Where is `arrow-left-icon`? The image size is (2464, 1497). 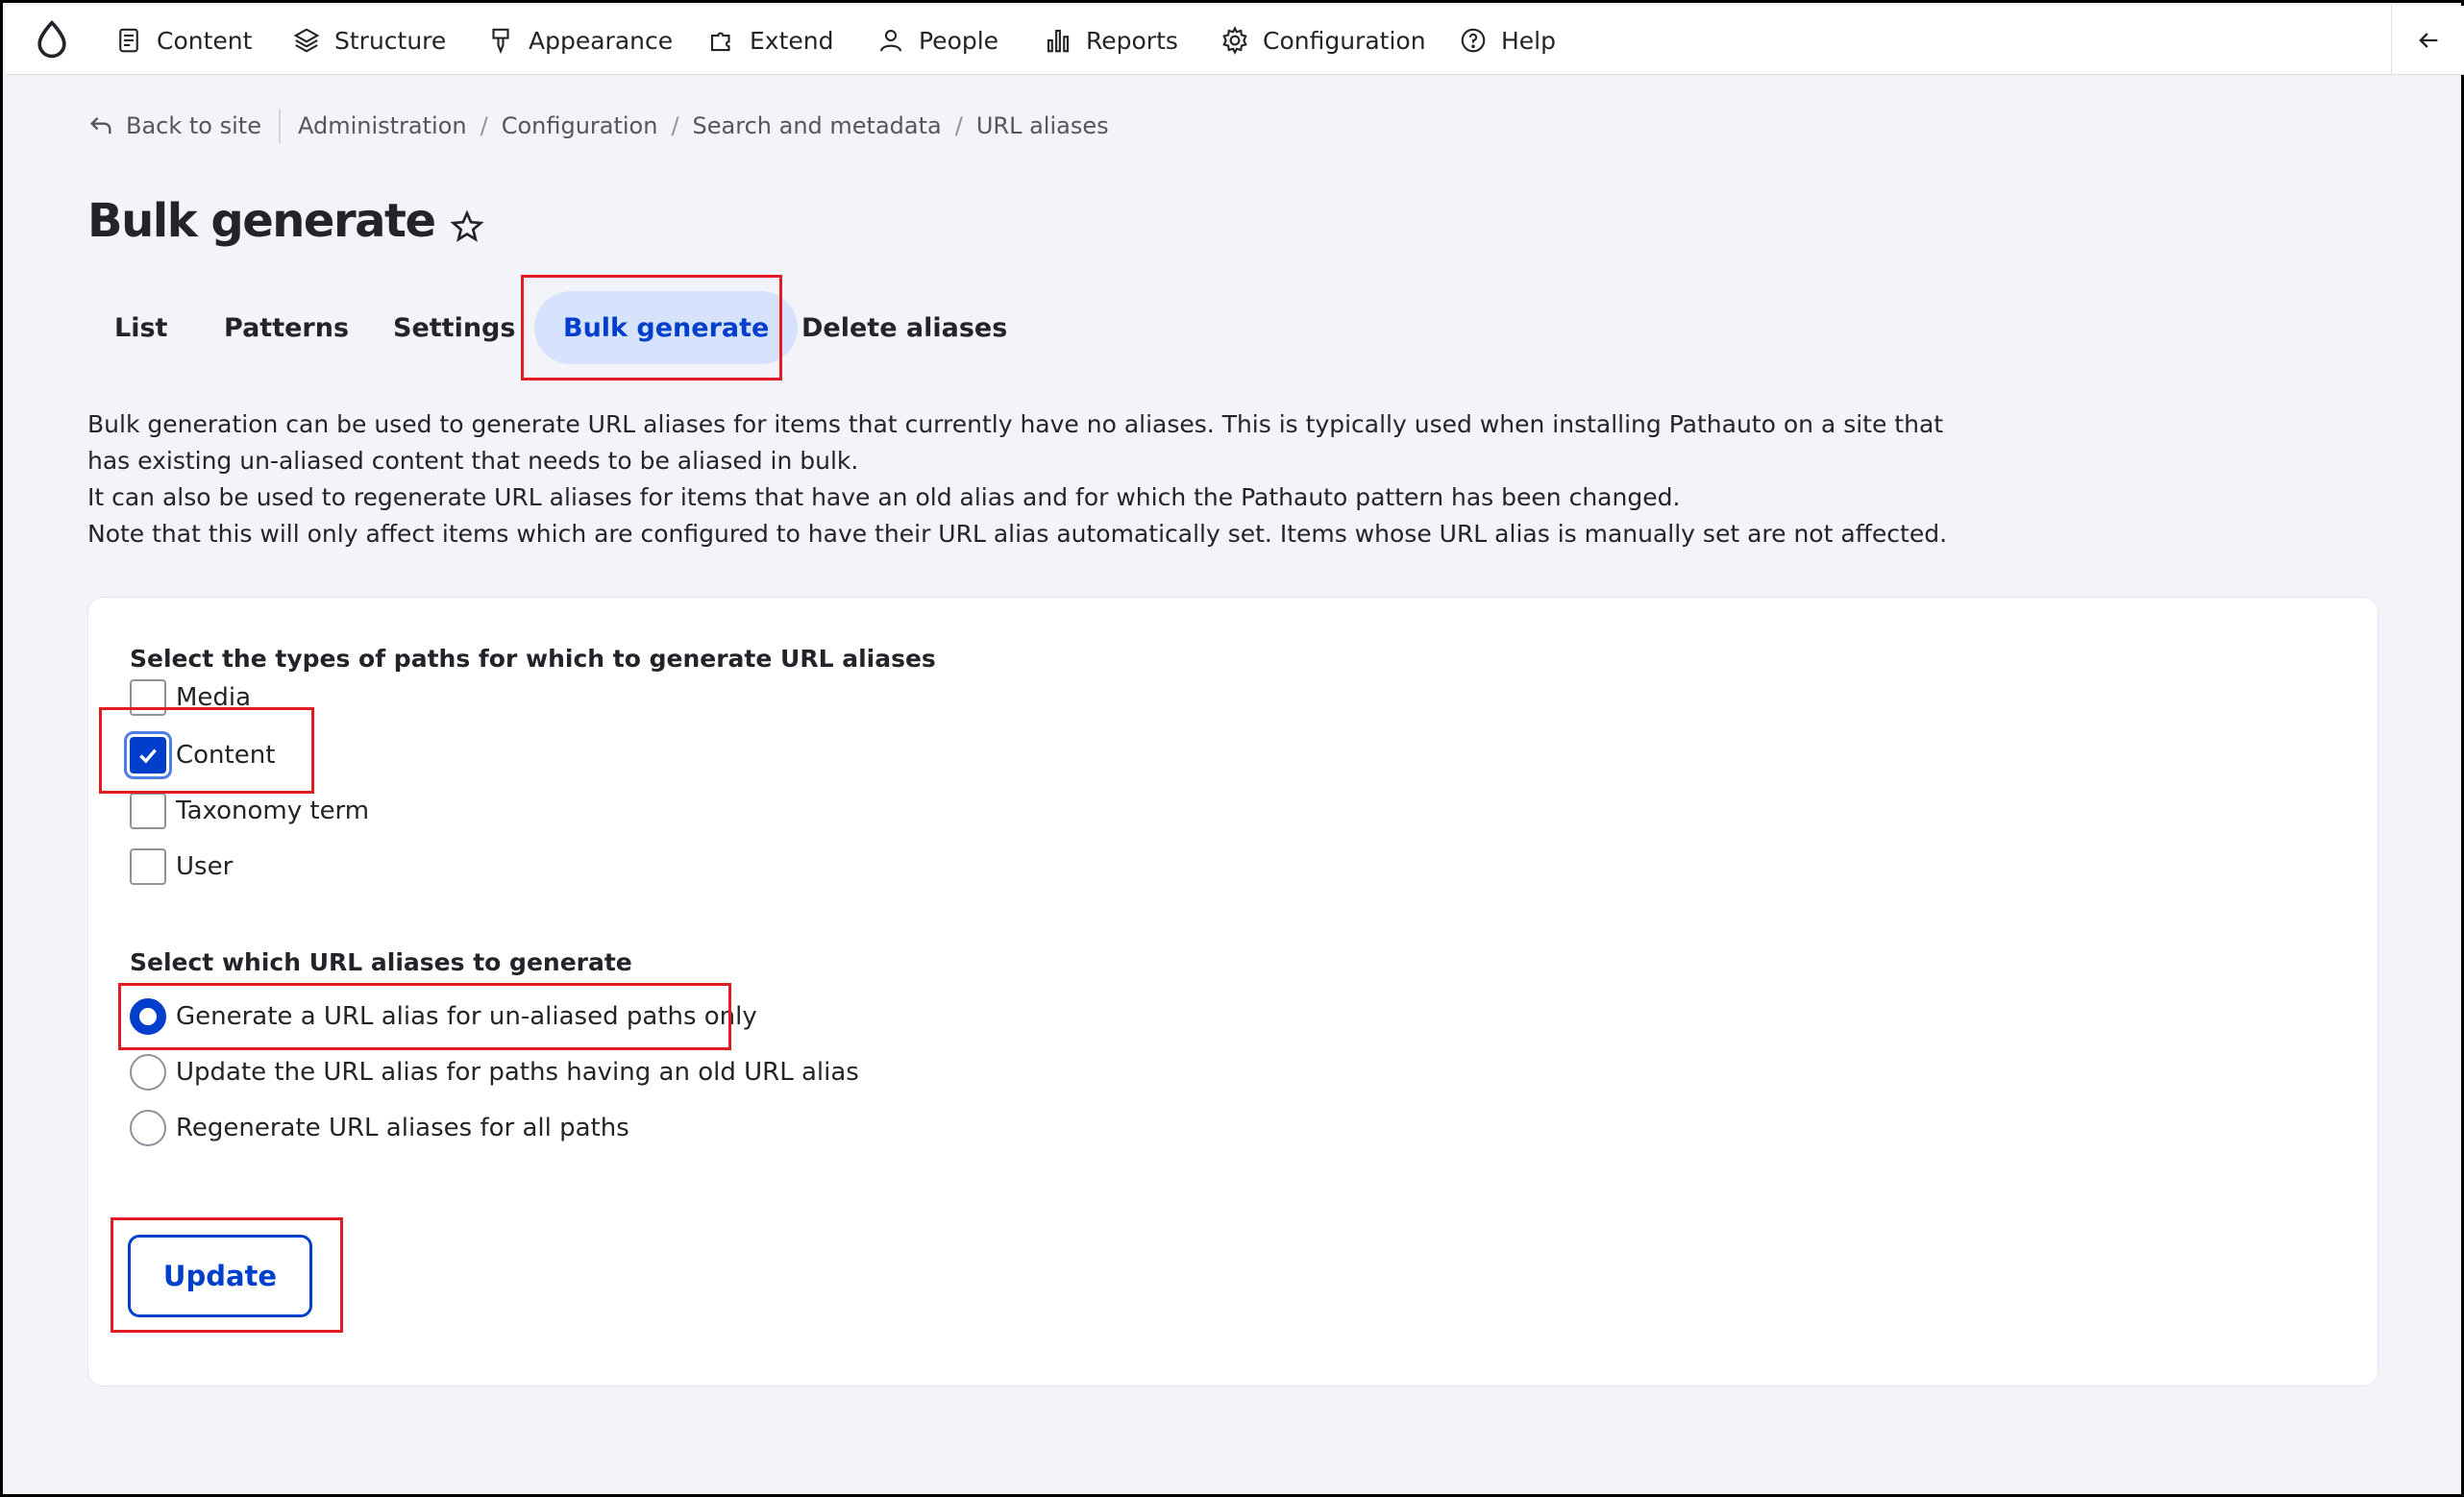
arrow-left-icon is located at coordinates (2427, 41).